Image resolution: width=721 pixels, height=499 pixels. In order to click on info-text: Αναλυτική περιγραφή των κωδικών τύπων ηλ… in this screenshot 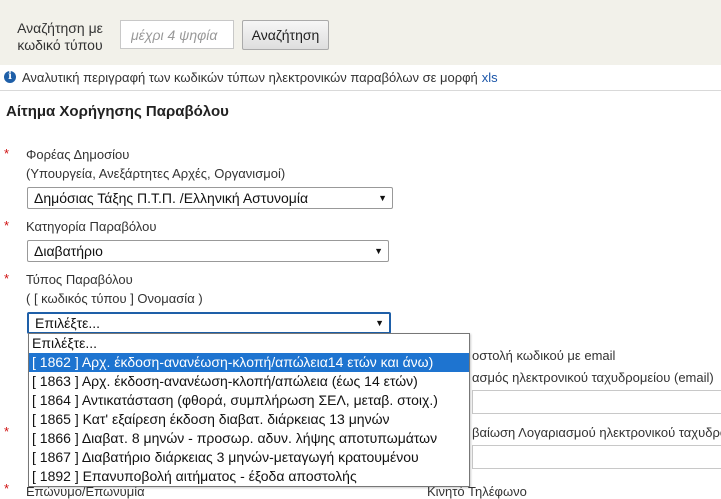, I will do `click(250, 77)`.